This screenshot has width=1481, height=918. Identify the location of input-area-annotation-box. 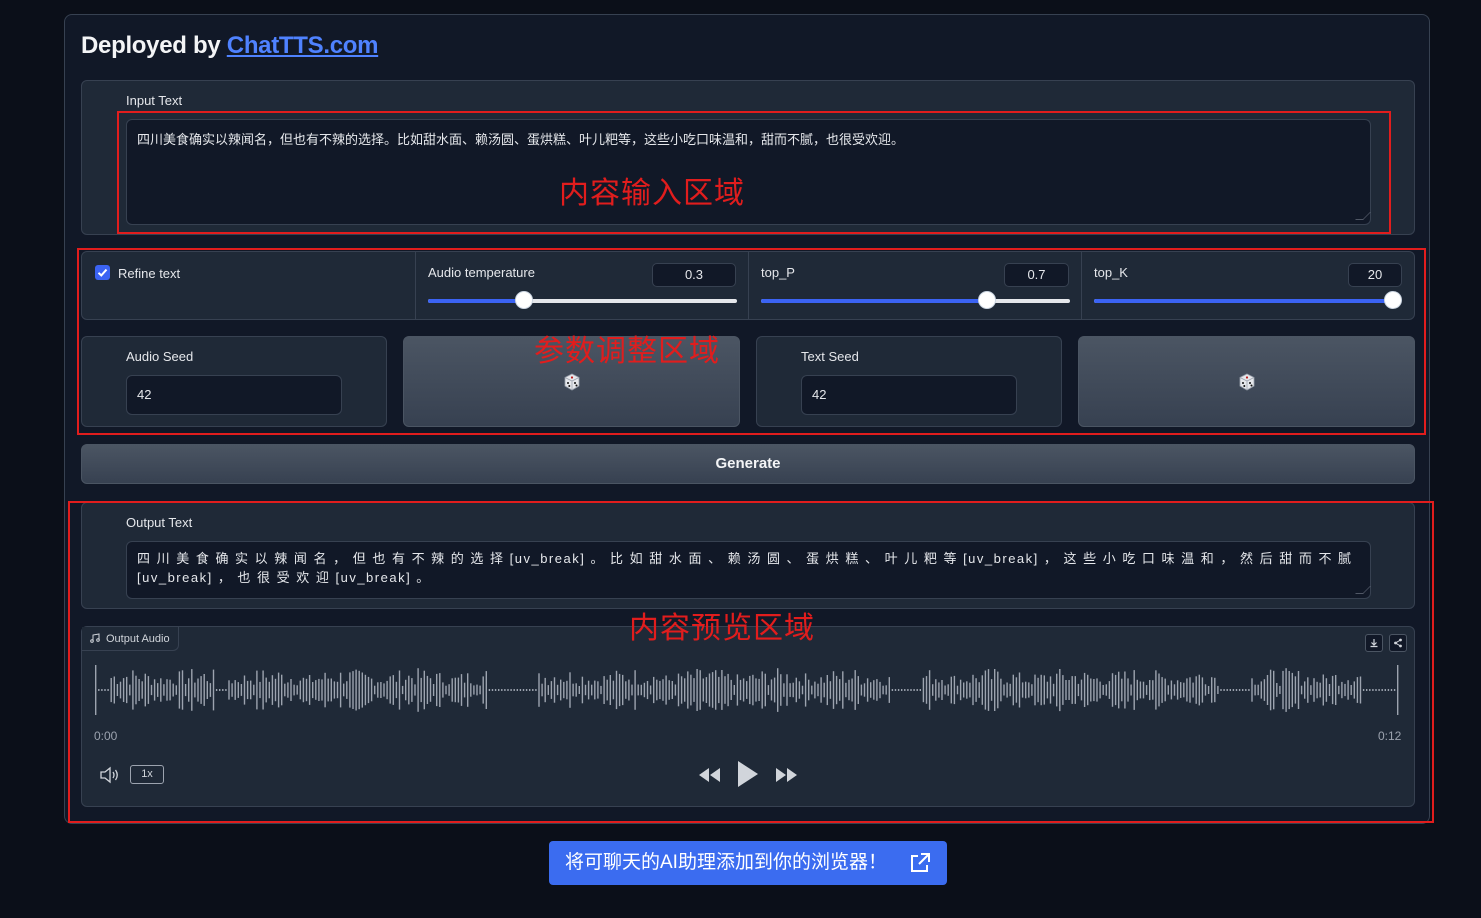
(754, 172).